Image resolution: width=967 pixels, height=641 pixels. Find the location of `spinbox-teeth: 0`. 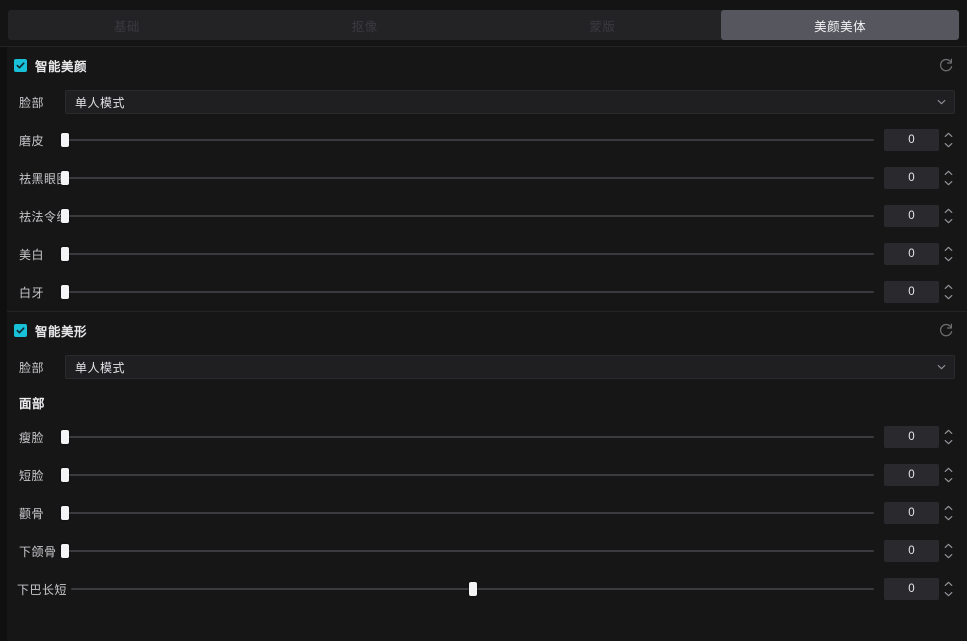

spinbox-teeth: 0 is located at coordinates (920, 292).